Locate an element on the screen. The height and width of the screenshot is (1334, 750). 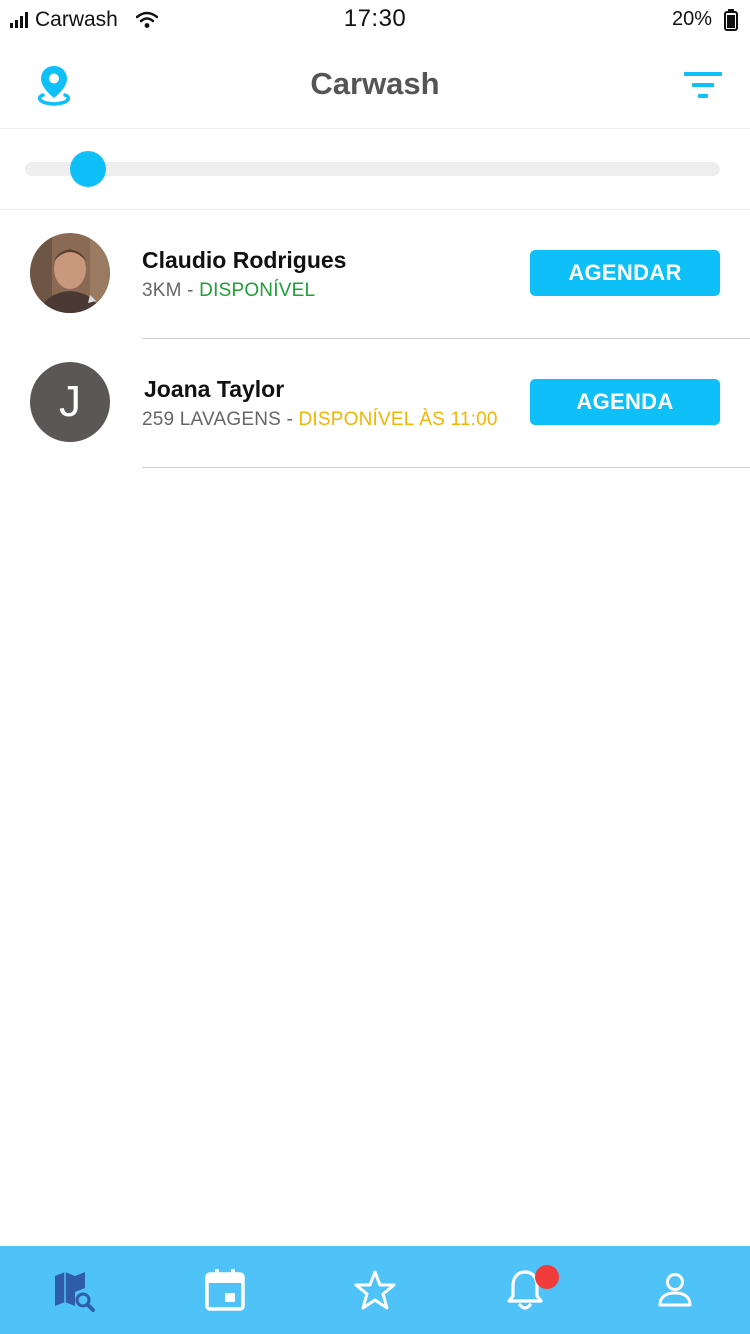
star-icon is located at coordinates (375, 1290).